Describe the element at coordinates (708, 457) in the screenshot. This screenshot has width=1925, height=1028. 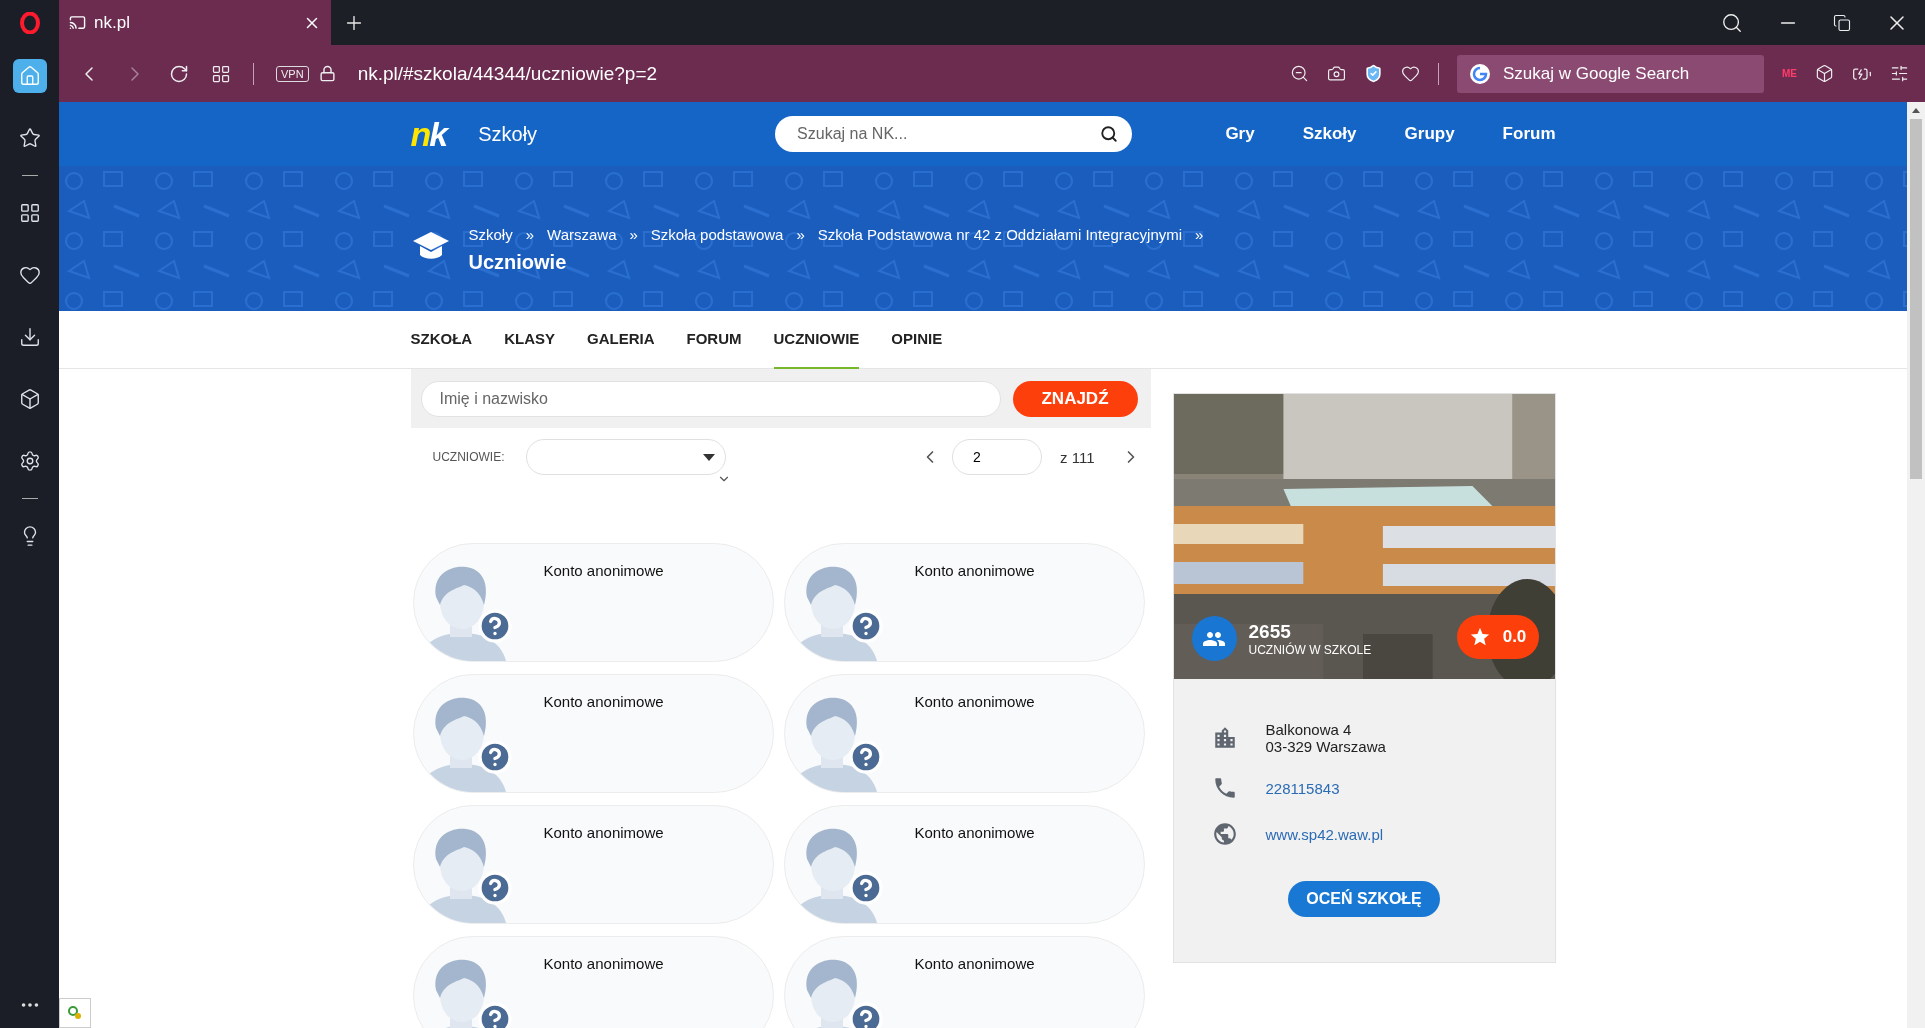
I see `caret-icon` at that location.